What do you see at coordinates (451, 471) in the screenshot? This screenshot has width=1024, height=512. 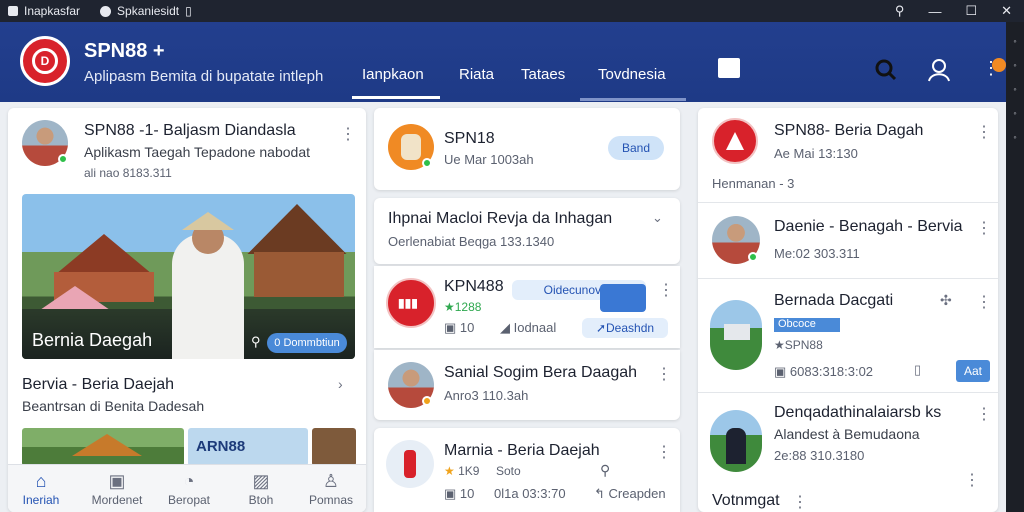 I see `star-icon: ★` at bounding box center [451, 471].